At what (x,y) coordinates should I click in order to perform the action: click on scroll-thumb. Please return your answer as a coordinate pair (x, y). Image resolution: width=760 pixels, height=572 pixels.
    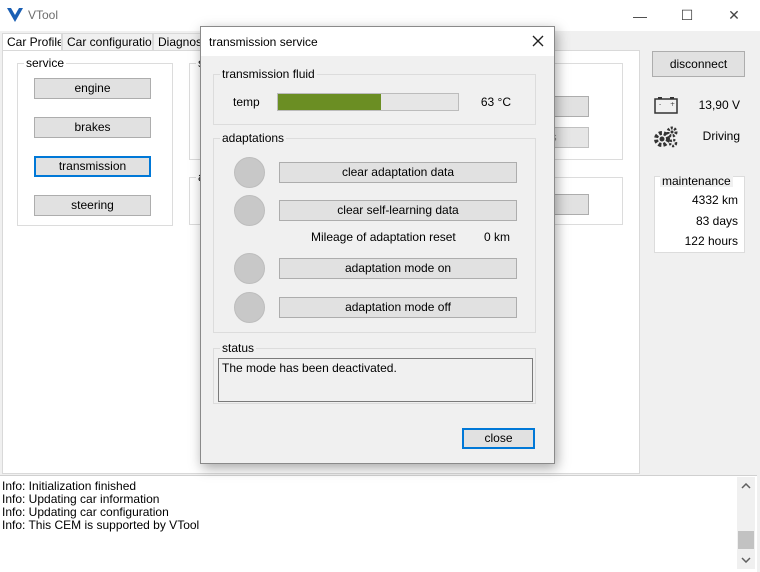
    Looking at the image, I should click on (746, 540).